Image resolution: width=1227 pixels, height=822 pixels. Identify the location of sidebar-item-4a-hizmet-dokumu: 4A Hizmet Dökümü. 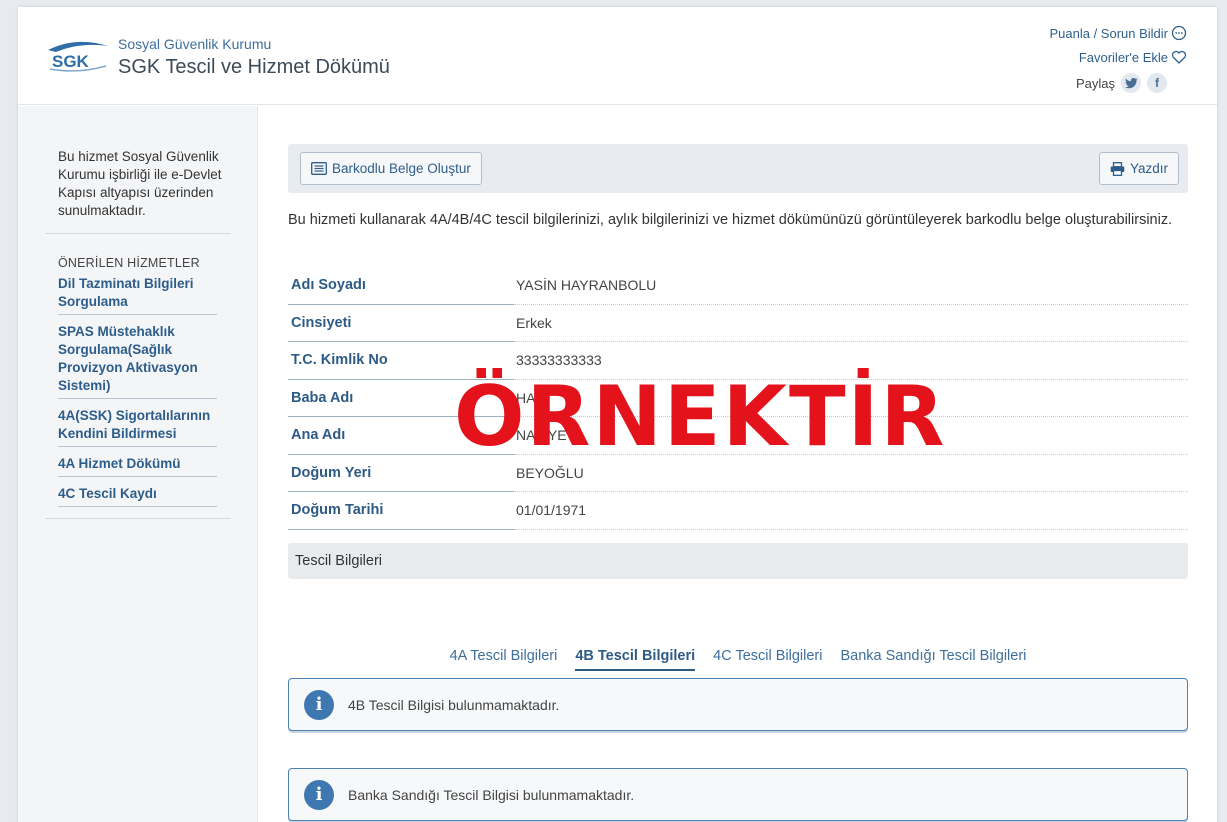
(137, 464).